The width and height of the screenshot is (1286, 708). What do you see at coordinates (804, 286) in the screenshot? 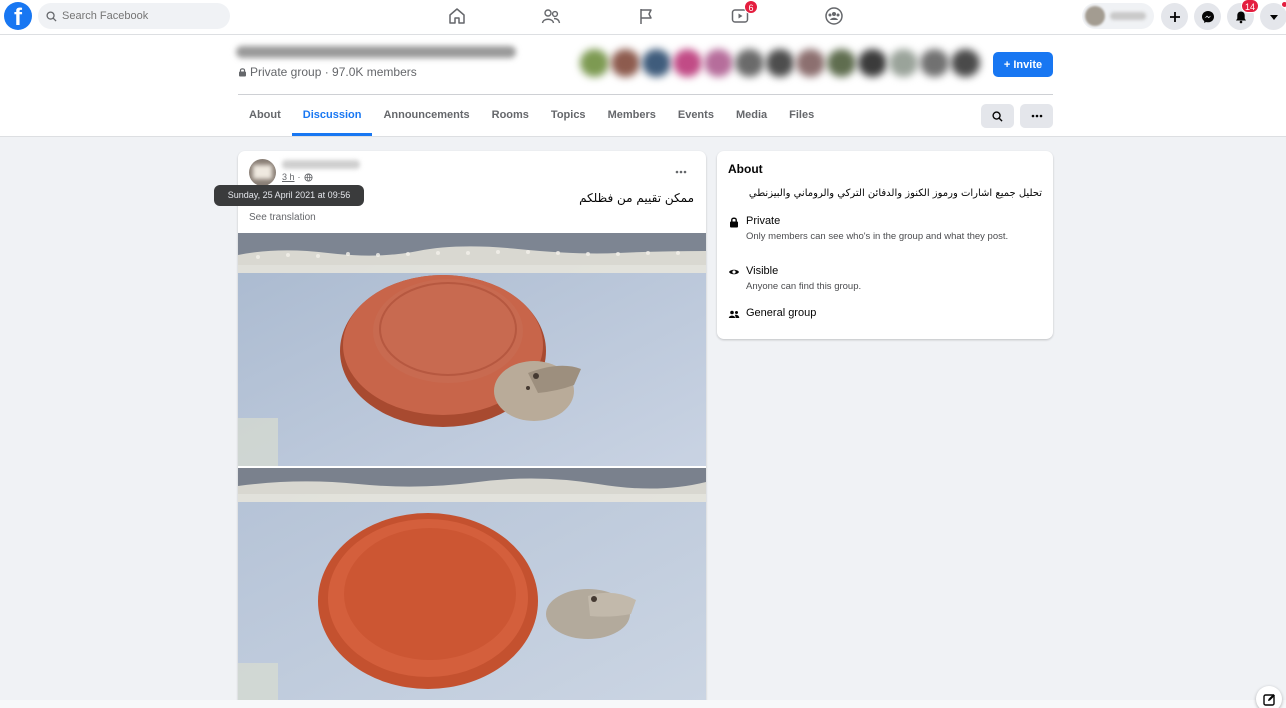
I see `visible-description: Anyone can find this group.` at bounding box center [804, 286].